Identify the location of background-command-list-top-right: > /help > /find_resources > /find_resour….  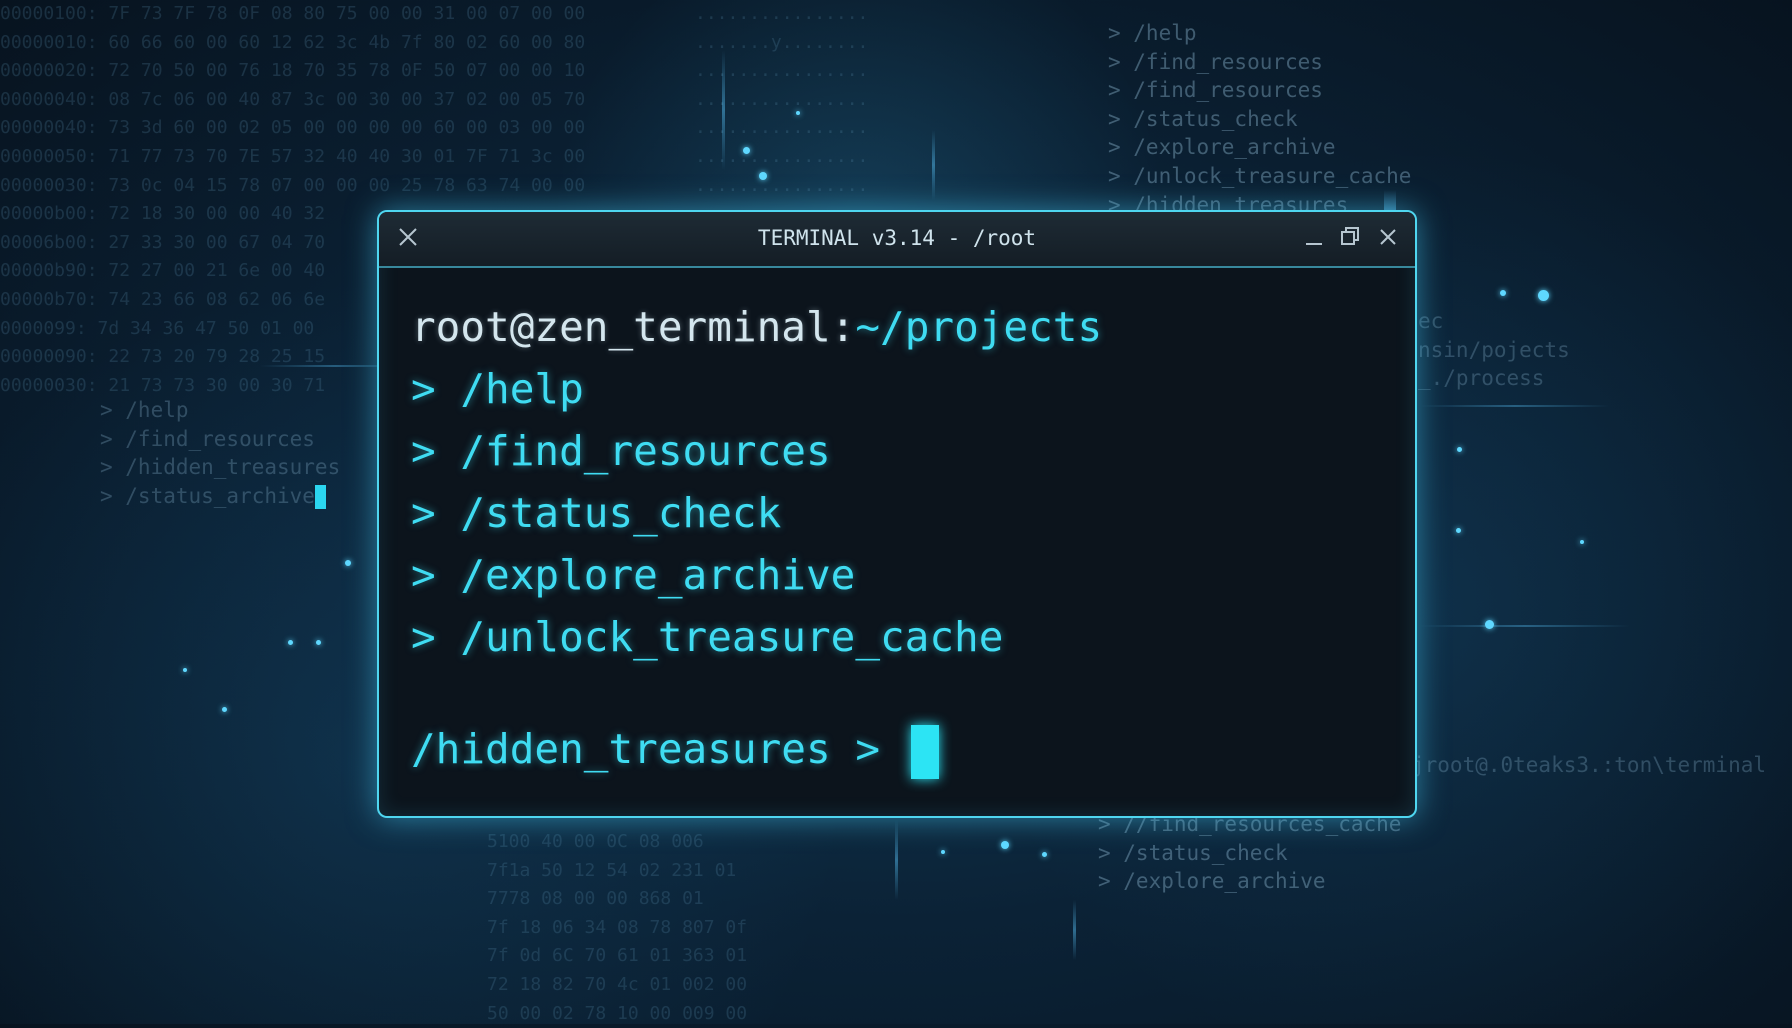
(1260, 119).